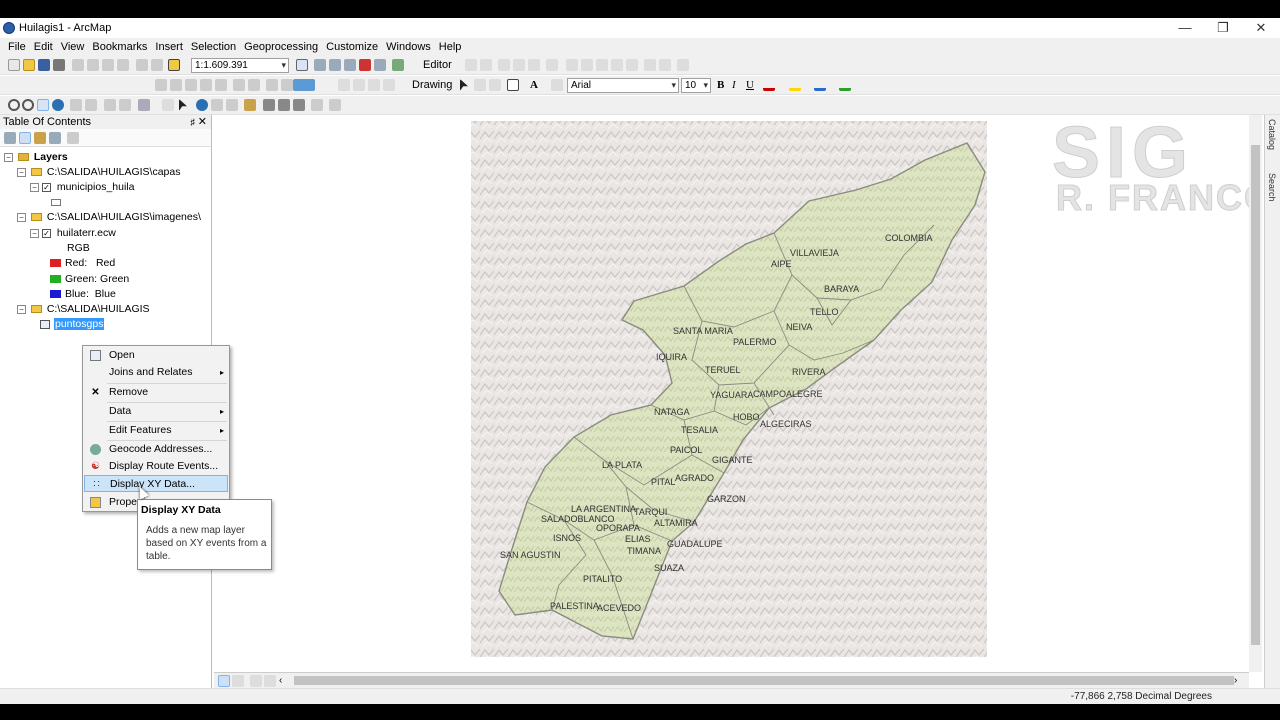 The image size is (1280, 720). I want to click on menu-insert: Insert, so click(169, 47).